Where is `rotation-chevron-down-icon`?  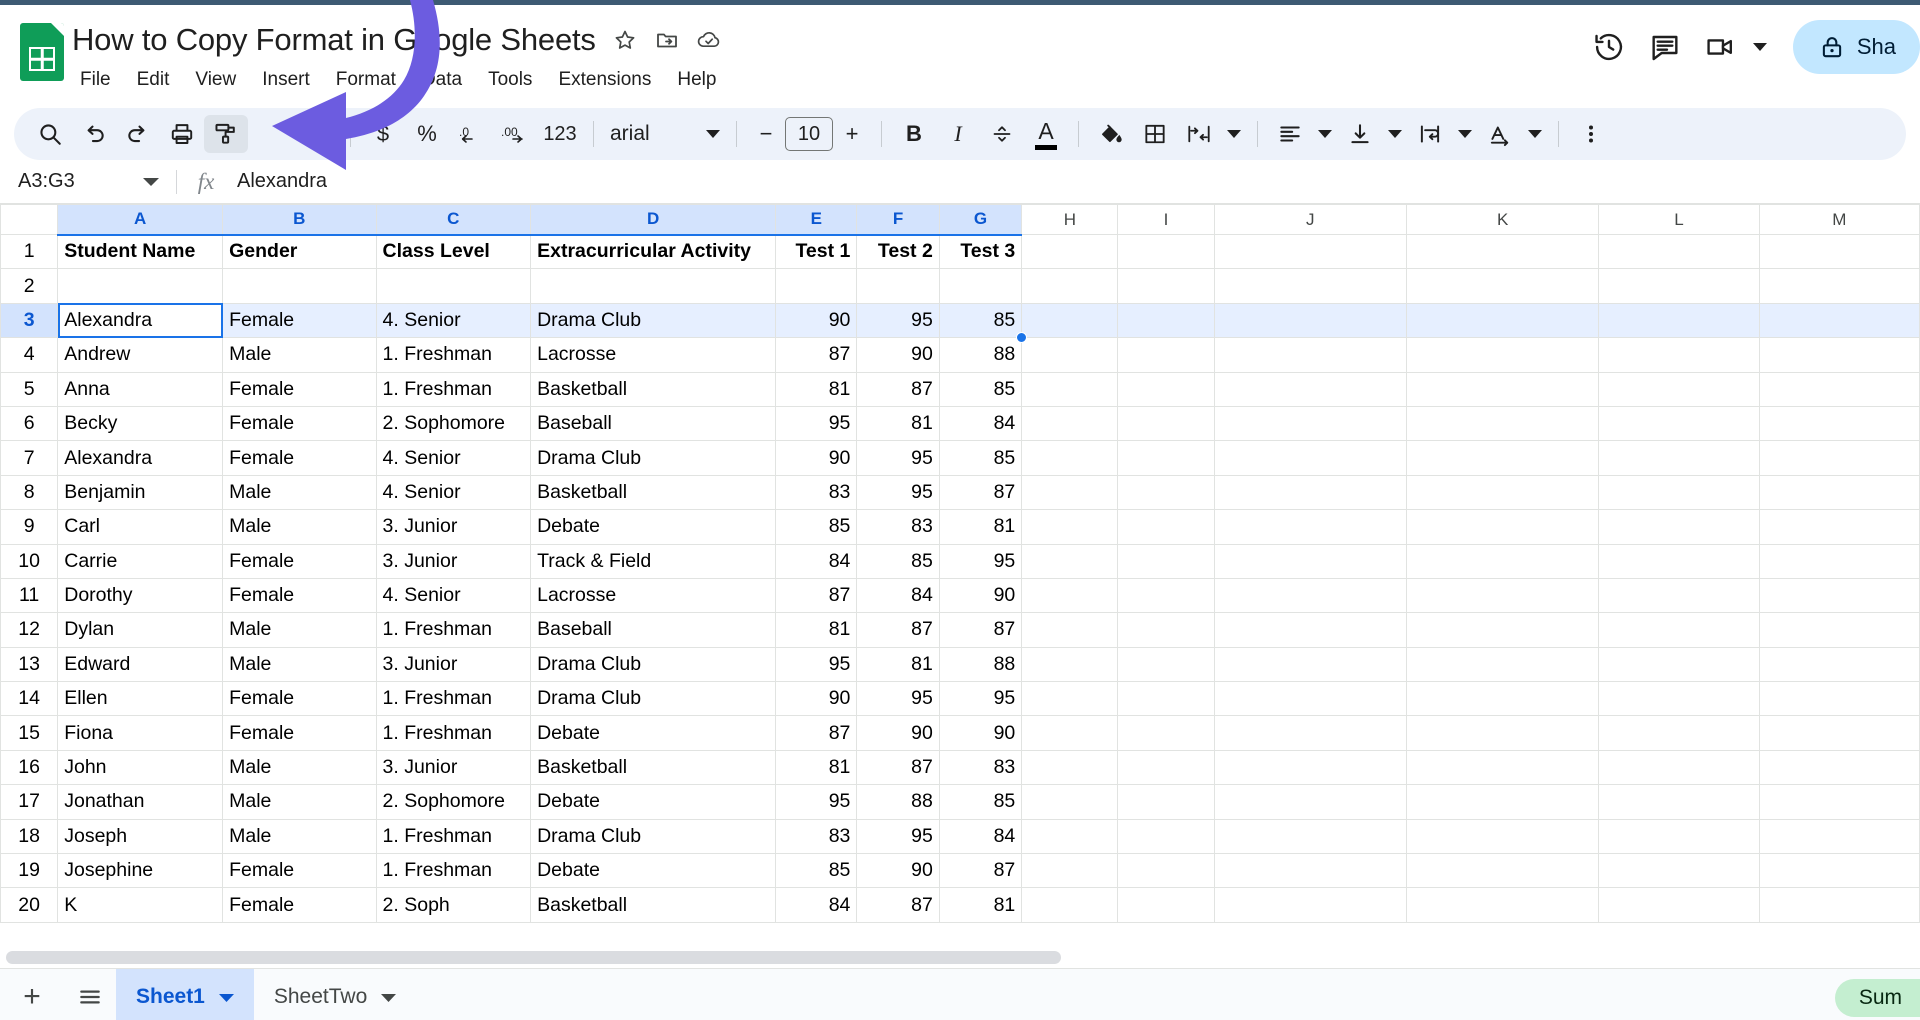
rotation-chevron-down-icon is located at coordinates (1535, 134).